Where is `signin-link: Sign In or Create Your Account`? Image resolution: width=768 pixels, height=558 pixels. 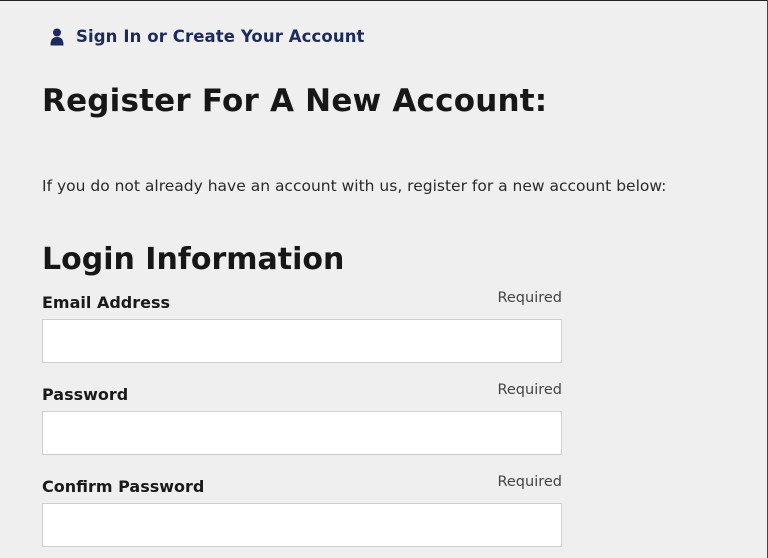 signin-link: Sign In or Create Your Account is located at coordinates (207, 36).